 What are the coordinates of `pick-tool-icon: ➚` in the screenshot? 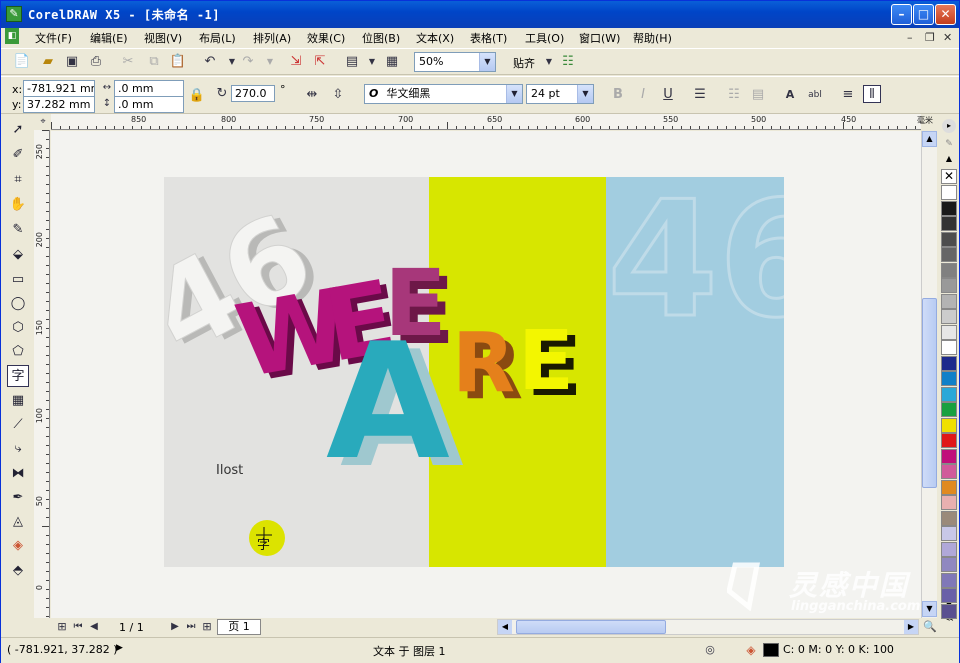 It's located at (18, 130).